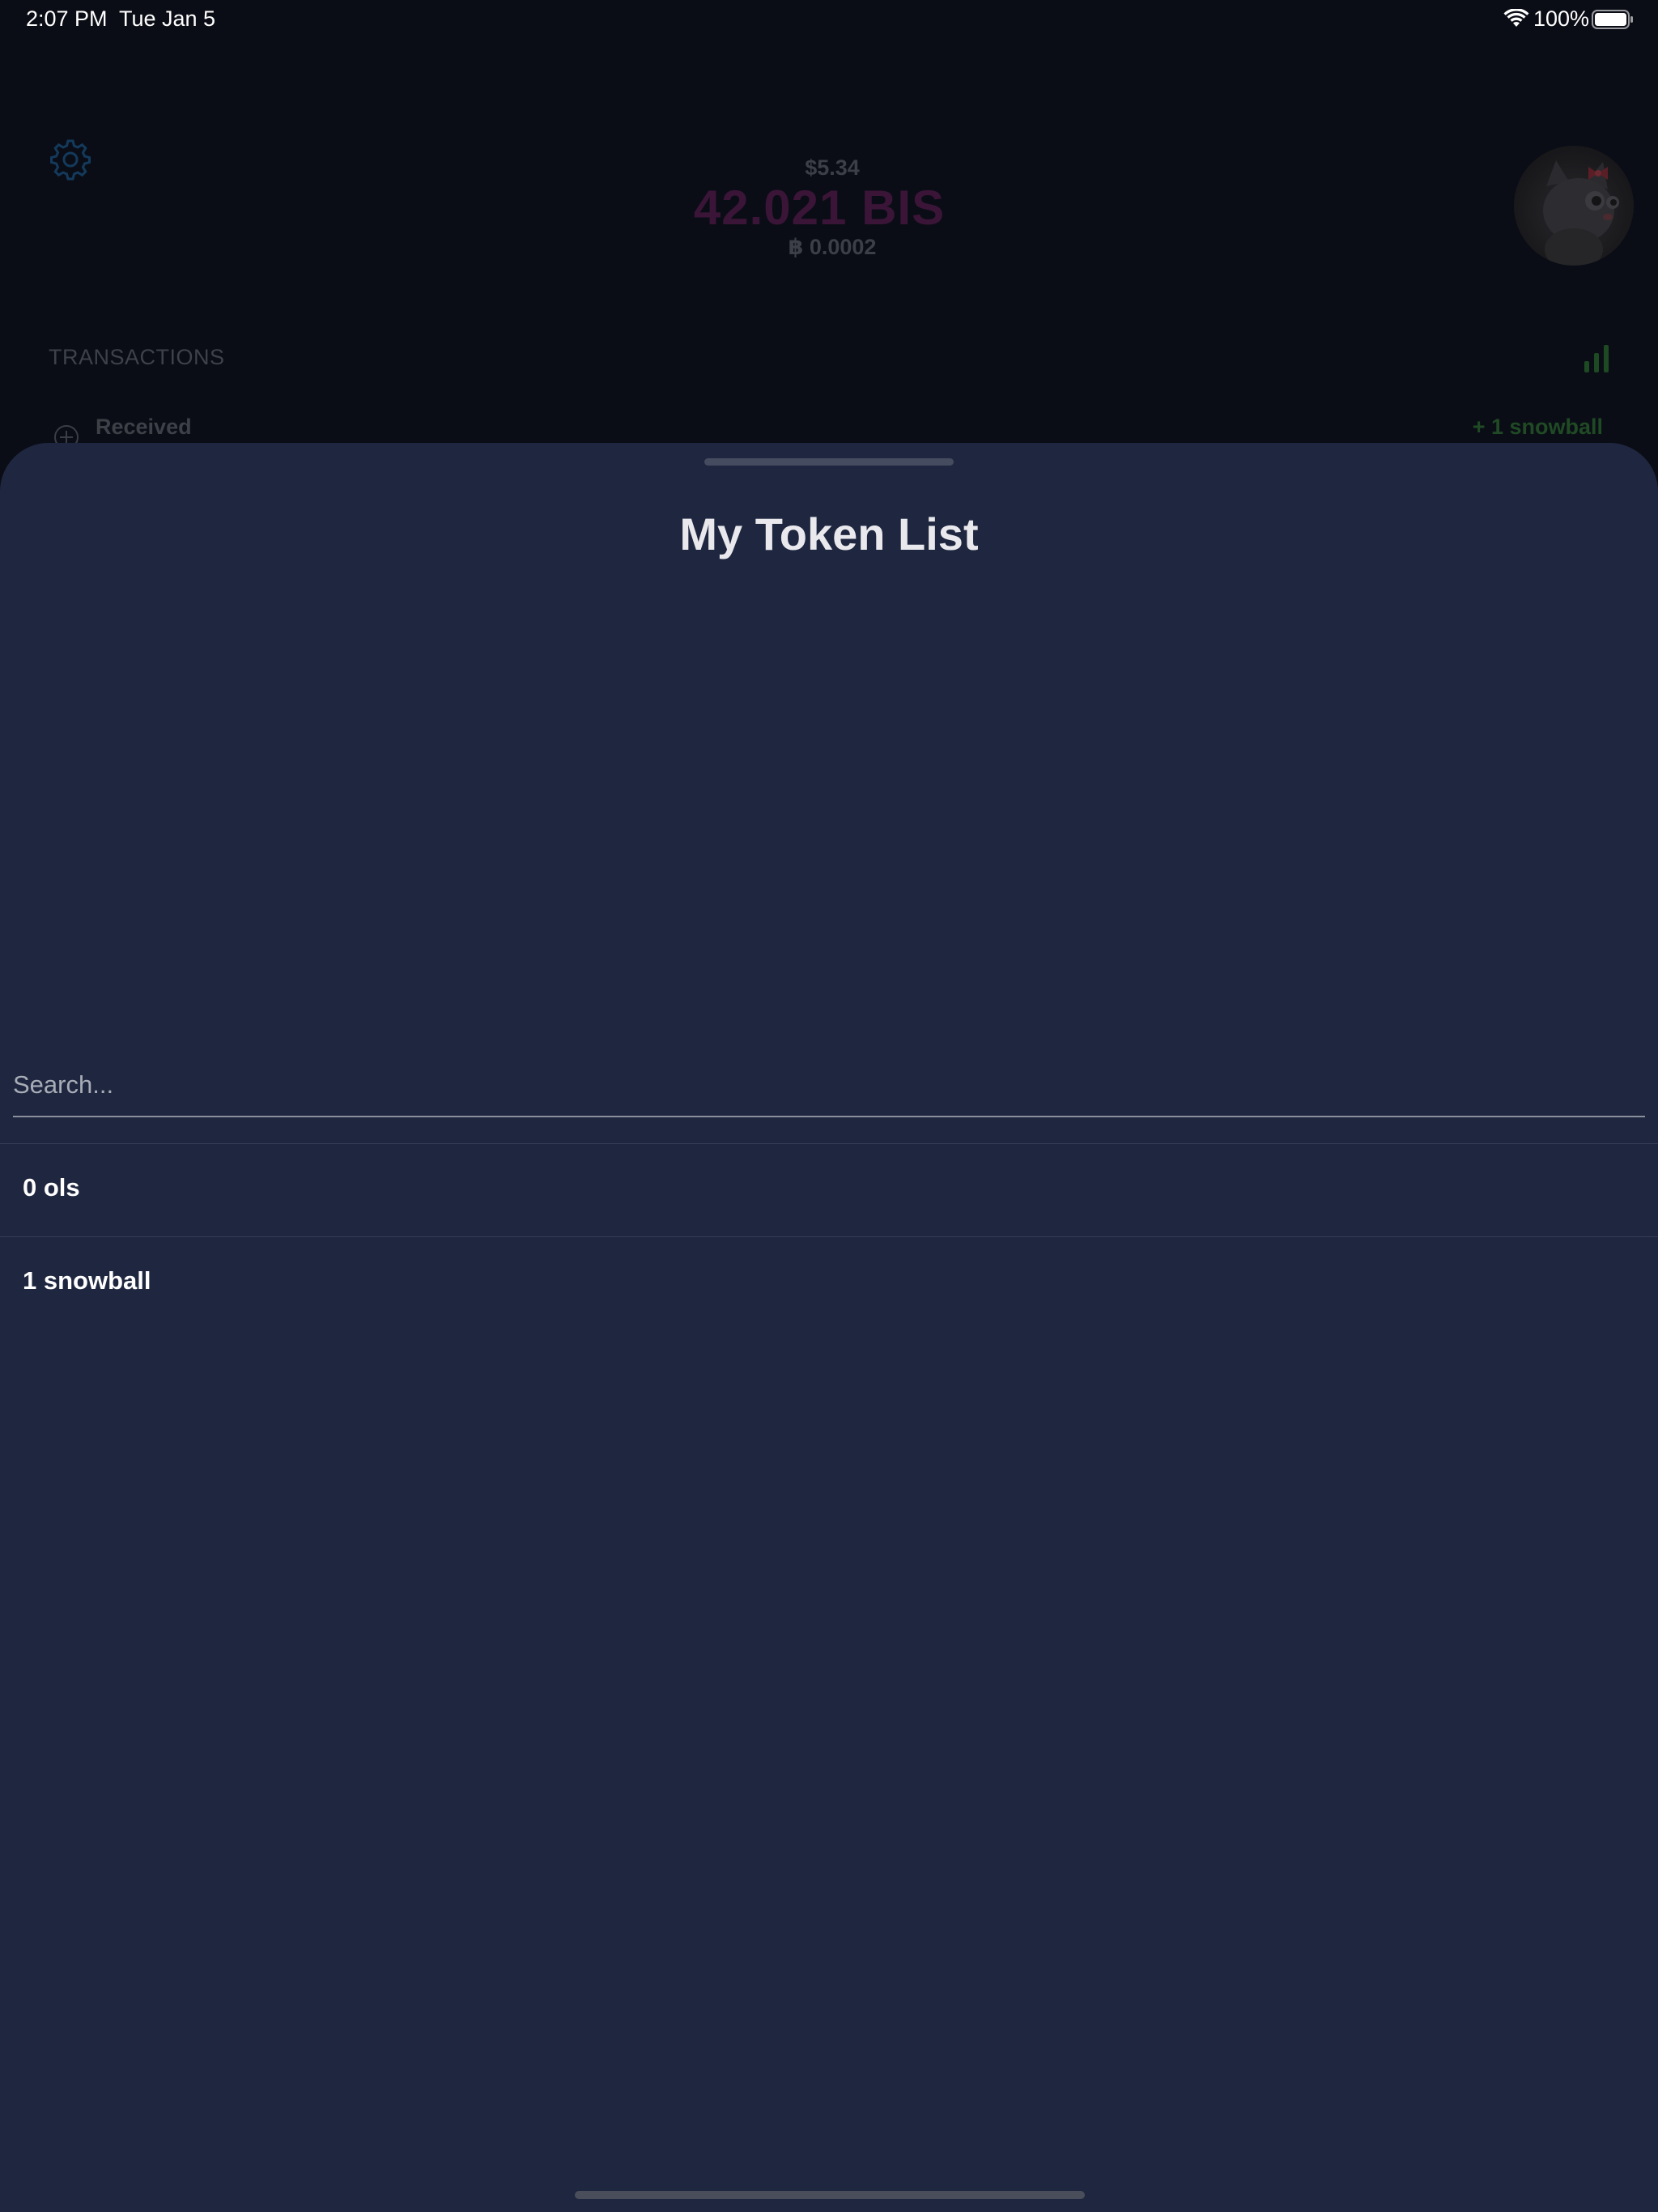  What do you see at coordinates (829, 1086) in the screenshot?
I see `search-input` at bounding box center [829, 1086].